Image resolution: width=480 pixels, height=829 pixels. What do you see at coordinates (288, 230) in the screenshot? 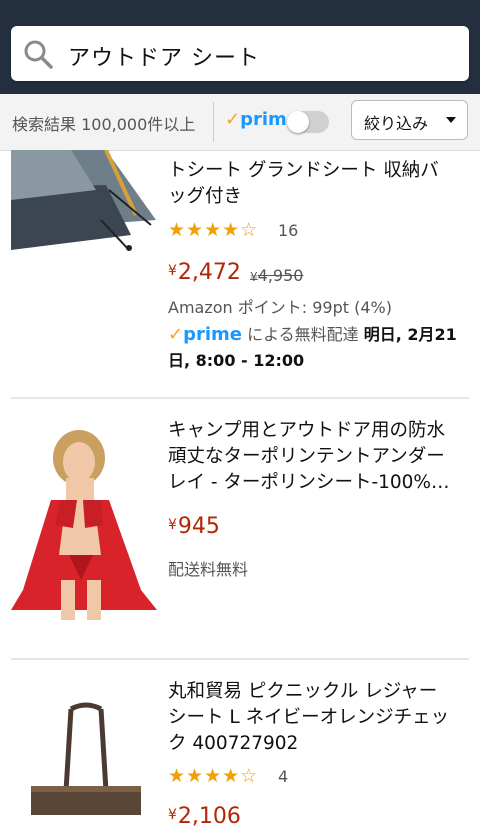
I see `review-count: 16` at bounding box center [288, 230].